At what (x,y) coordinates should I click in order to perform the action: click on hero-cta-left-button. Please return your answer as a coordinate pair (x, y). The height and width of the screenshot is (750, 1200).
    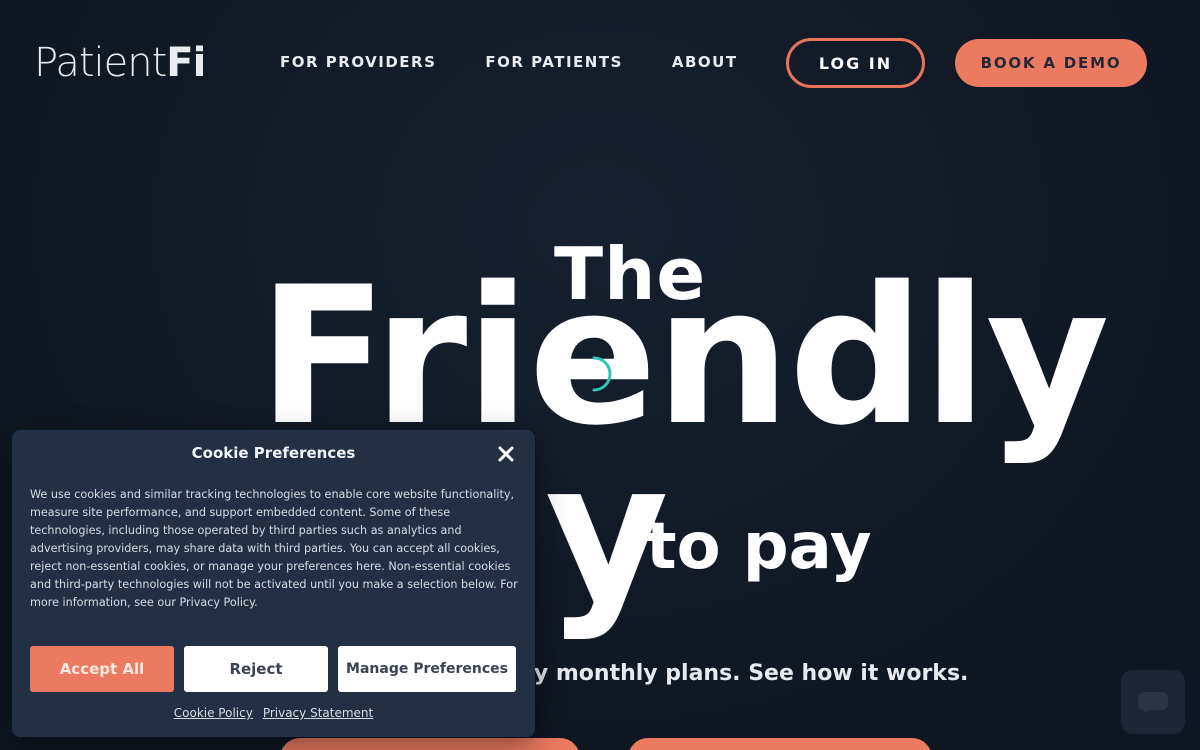
    Looking at the image, I should click on (430, 744).